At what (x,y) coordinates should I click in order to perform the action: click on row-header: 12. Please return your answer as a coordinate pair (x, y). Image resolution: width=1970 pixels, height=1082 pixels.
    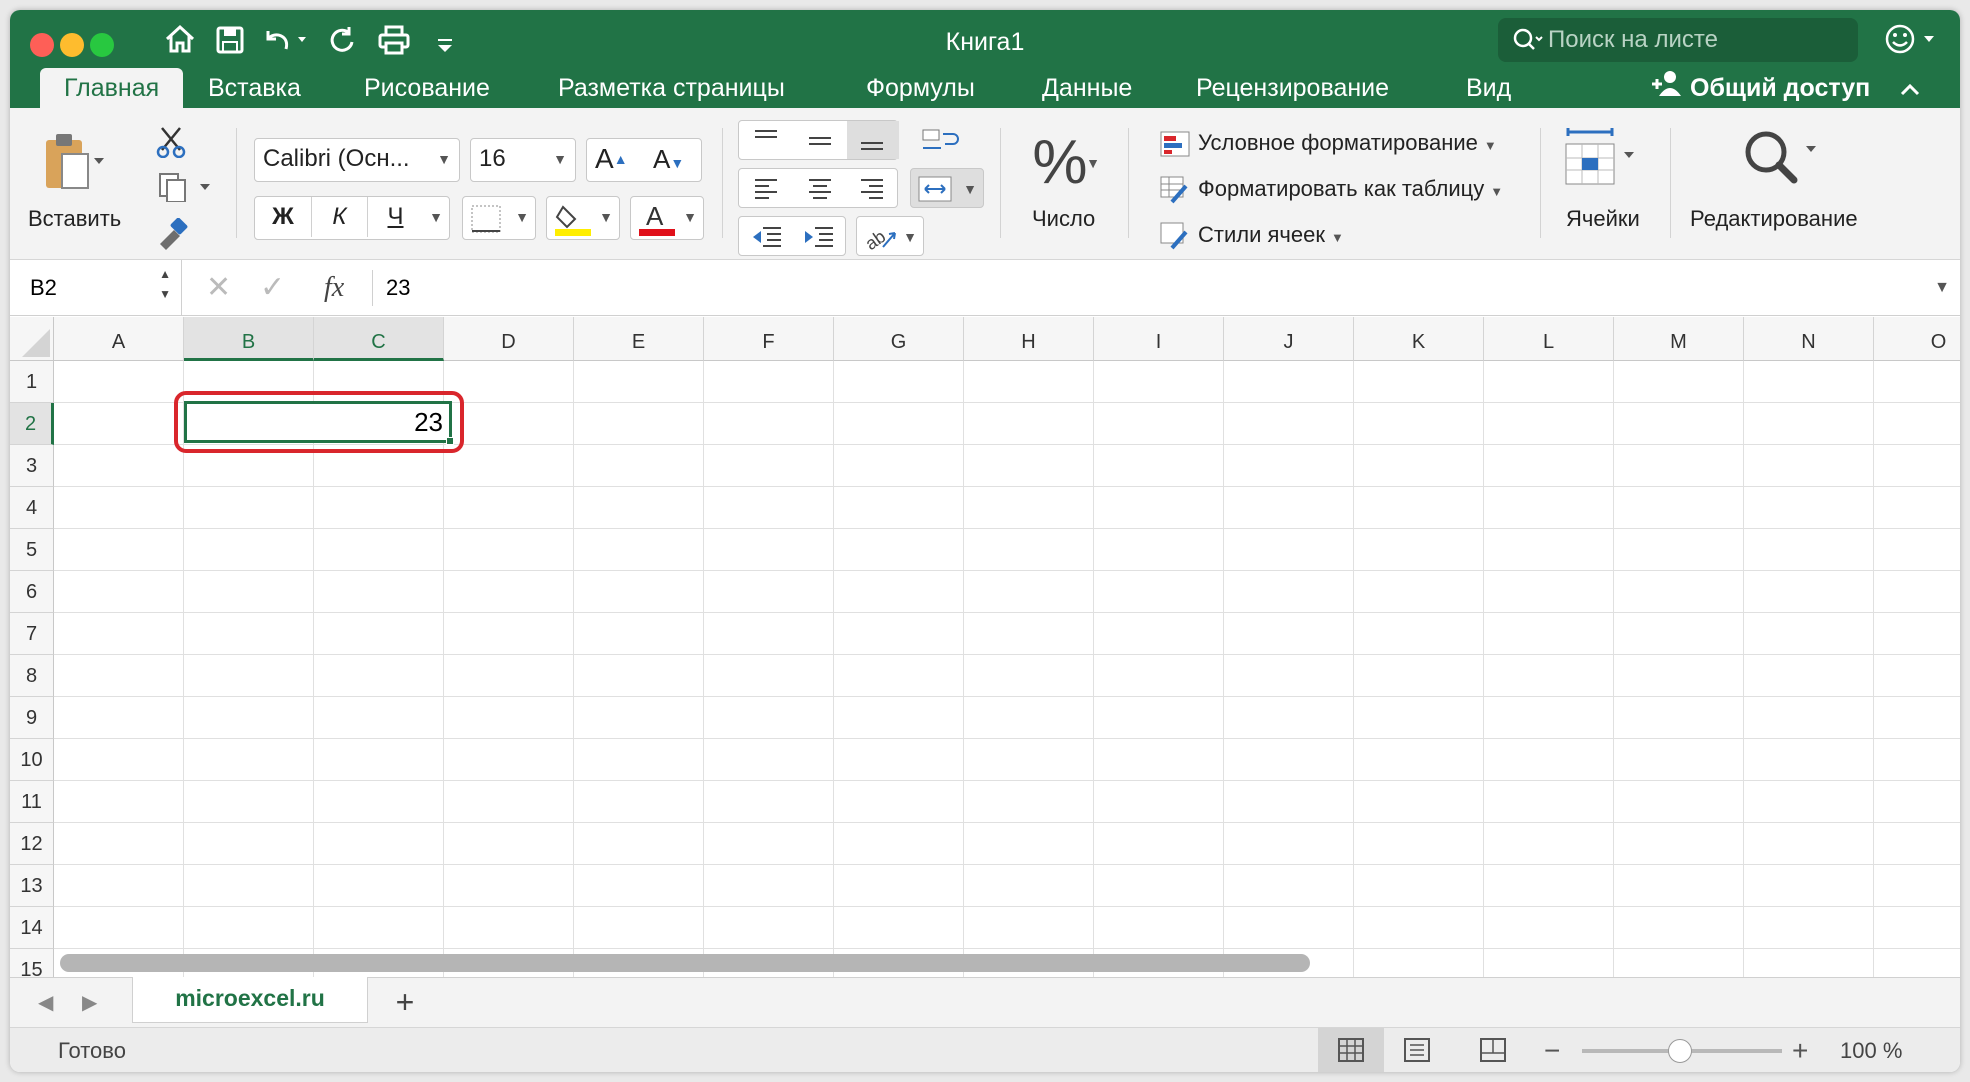
    Looking at the image, I should click on (32, 844).